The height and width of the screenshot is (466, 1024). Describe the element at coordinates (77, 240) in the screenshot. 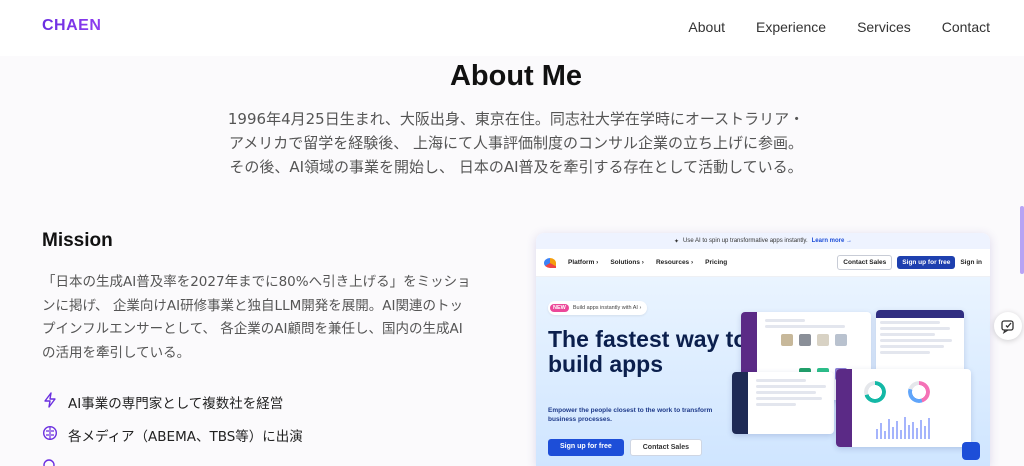

I see `mission-heading: Mission` at that location.